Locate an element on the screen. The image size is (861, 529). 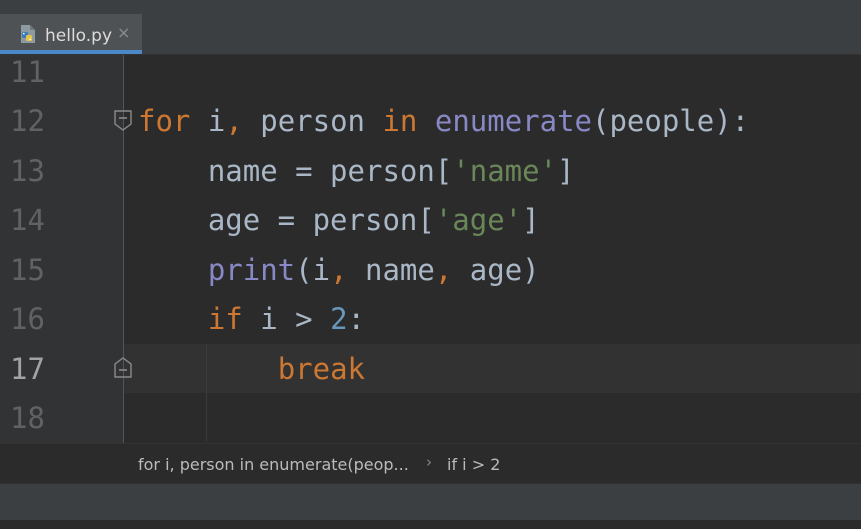
code-token: age) is located at coordinates (496, 270).